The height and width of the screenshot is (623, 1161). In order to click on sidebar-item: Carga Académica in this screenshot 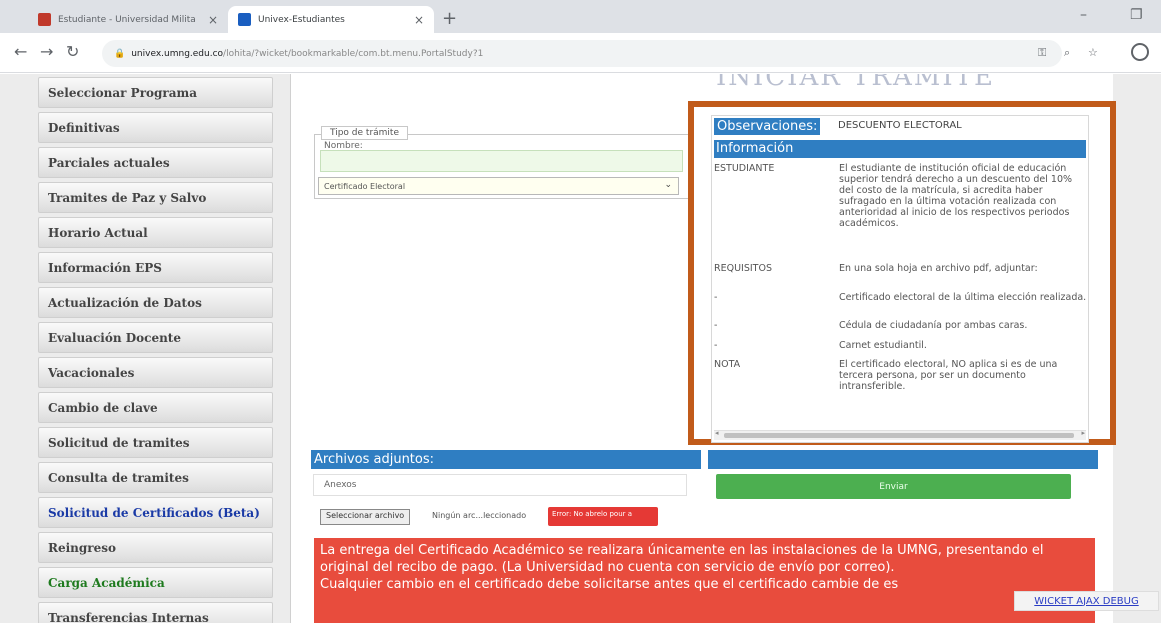, I will do `click(155, 582)`.